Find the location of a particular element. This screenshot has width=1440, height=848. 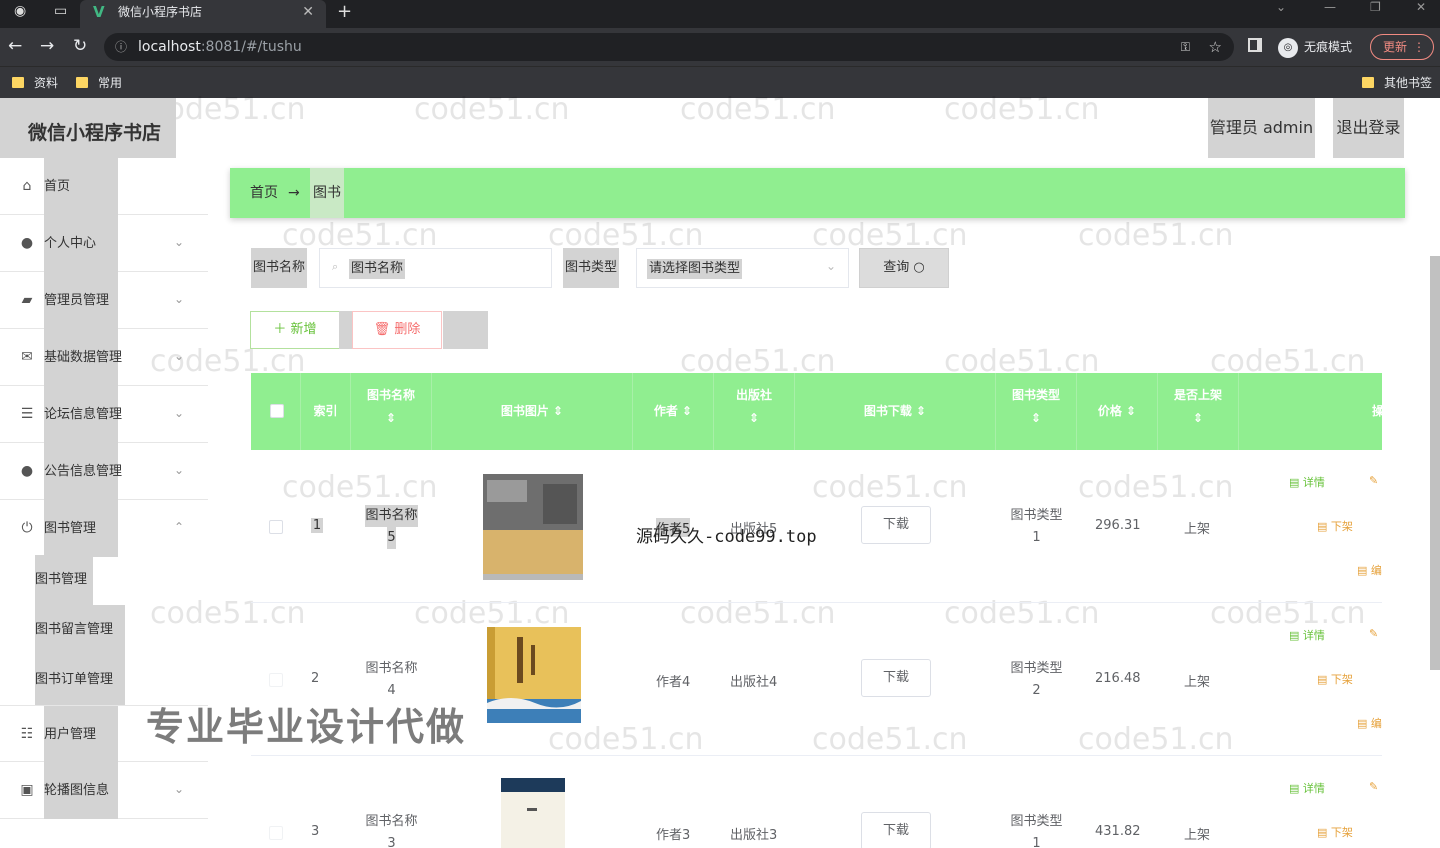

document-icon: ▤ is located at coordinates (1362, 723).